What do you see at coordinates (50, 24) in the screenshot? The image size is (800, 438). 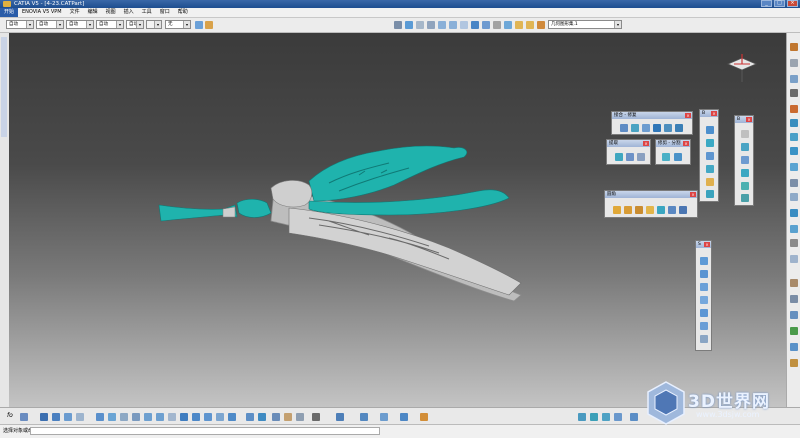 I see `transparency-dropdown: 自动 ▾` at bounding box center [50, 24].